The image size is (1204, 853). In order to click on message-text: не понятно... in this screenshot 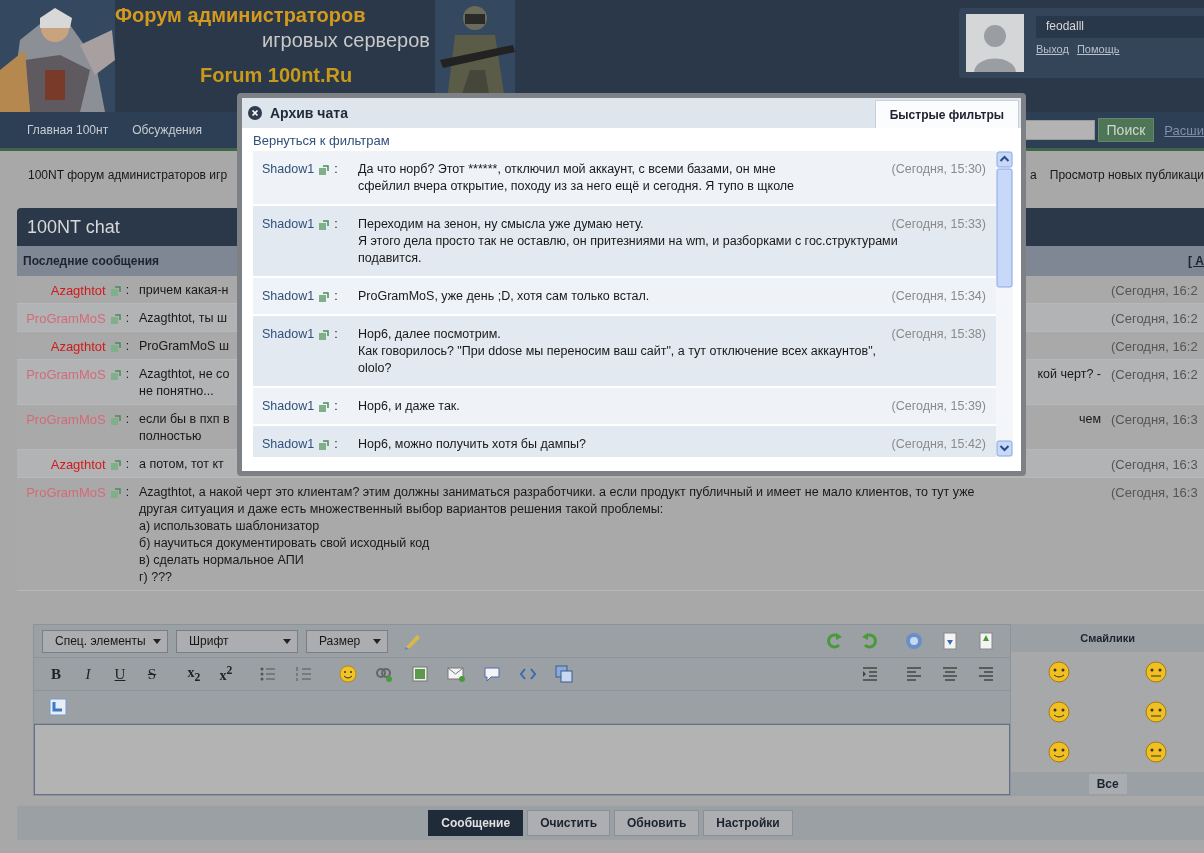, I will do `click(177, 391)`.